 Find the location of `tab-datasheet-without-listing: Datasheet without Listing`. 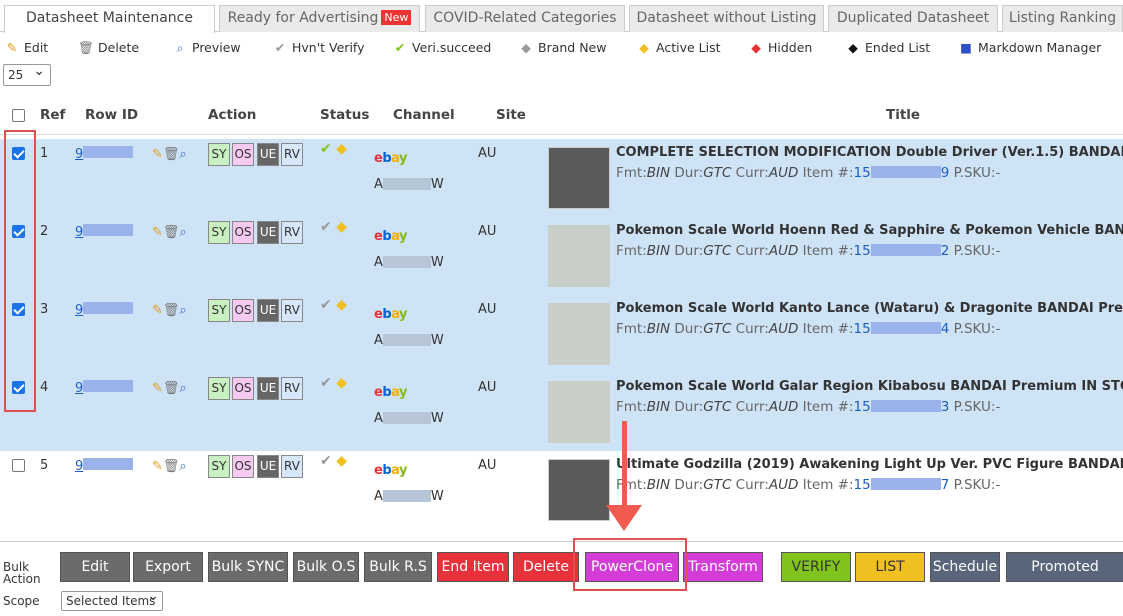

tab-datasheet-without-listing: Datasheet without Listing is located at coordinates (726, 18).